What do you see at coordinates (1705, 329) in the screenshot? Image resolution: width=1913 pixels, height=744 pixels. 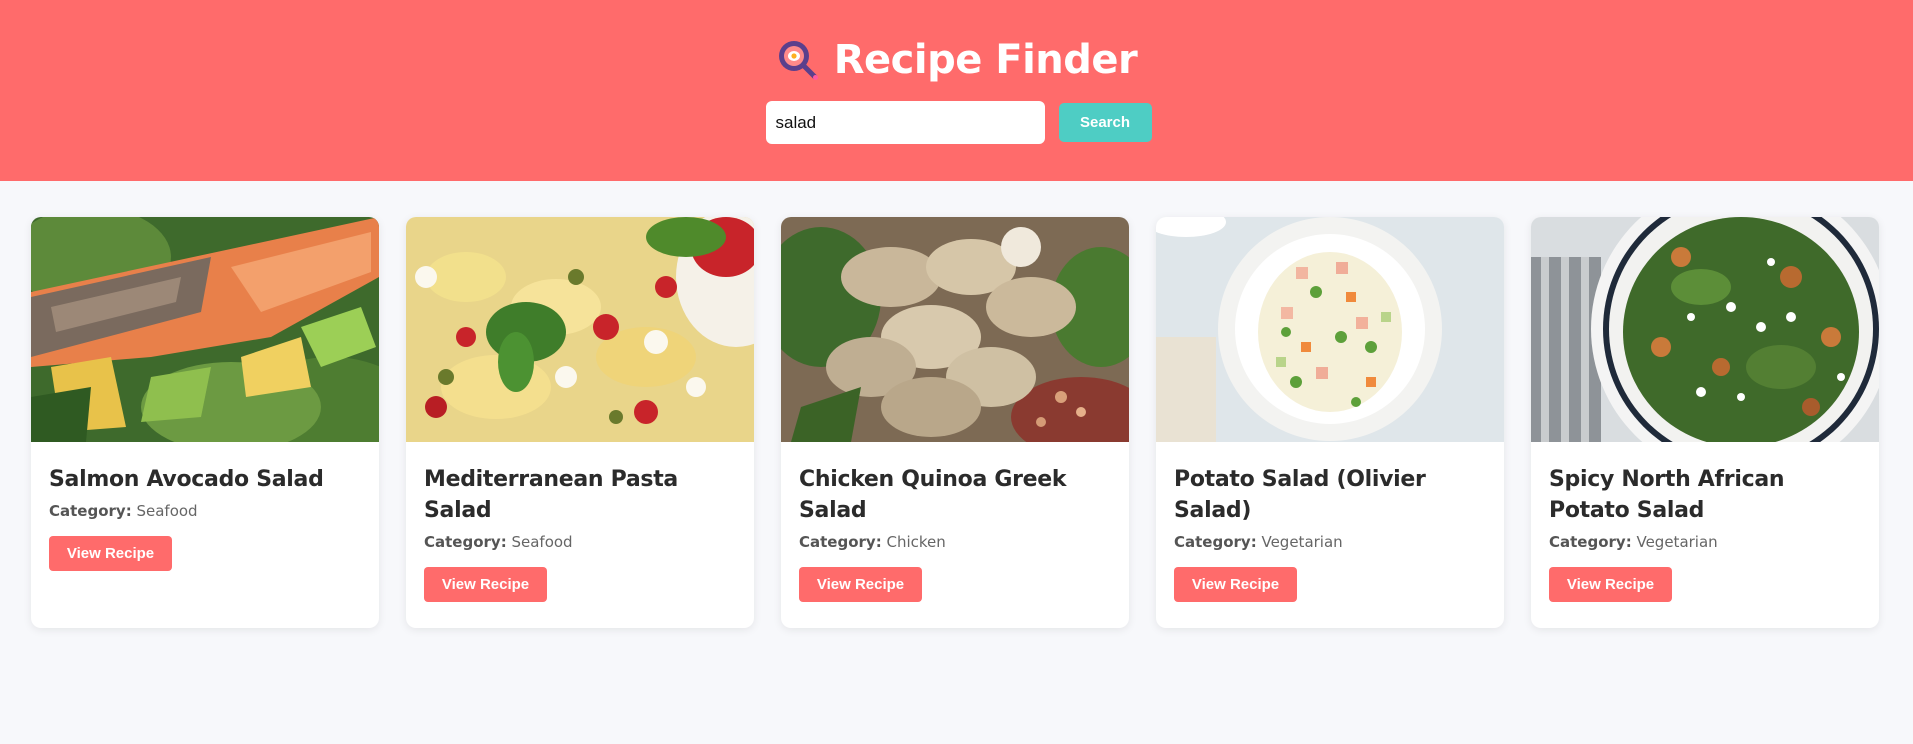 I see `recipe-image-spicy-north-african-potato-salad` at bounding box center [1705, 329].